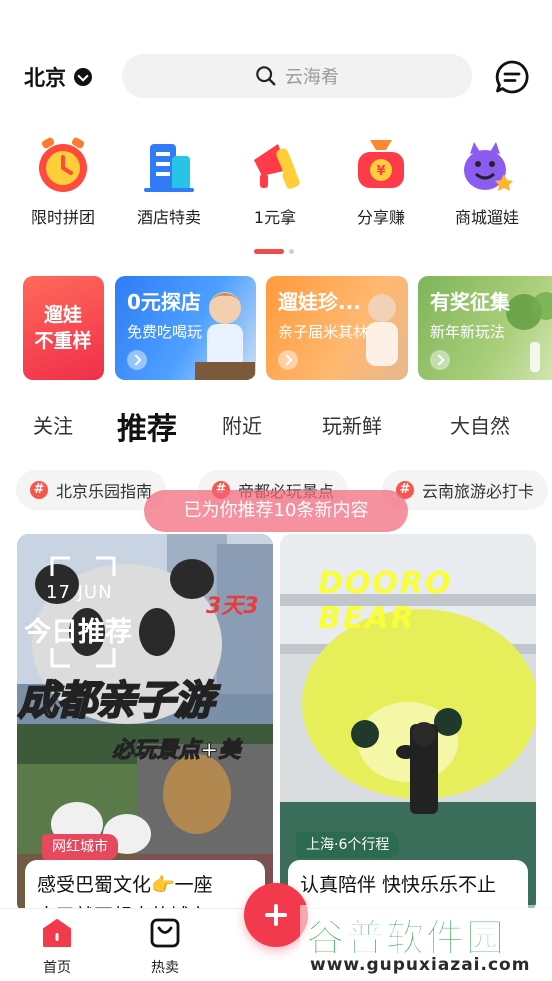 The height and width of the screenshot is (981, 552). What do you see at coordinates (269, 251) in the screenshot?
I see `carousel-dot-active` at bounding box center [269, 251].